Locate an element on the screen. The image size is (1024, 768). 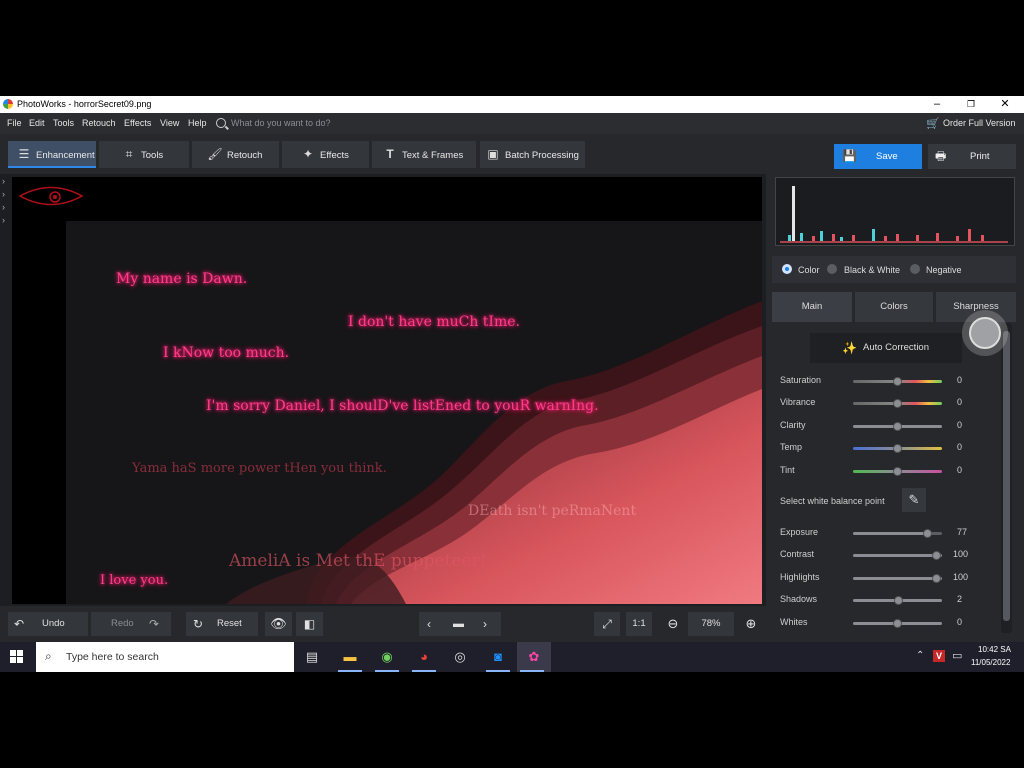
close-button: ✕ is located at coordinates (1005, 104).